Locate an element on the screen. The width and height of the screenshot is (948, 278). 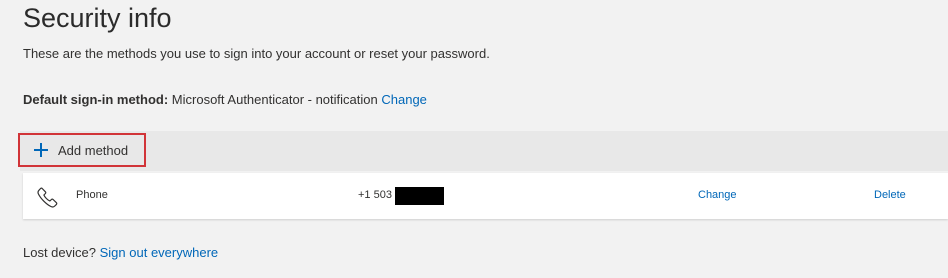
add-method-button: Add method is located at coordinates (82, 150).